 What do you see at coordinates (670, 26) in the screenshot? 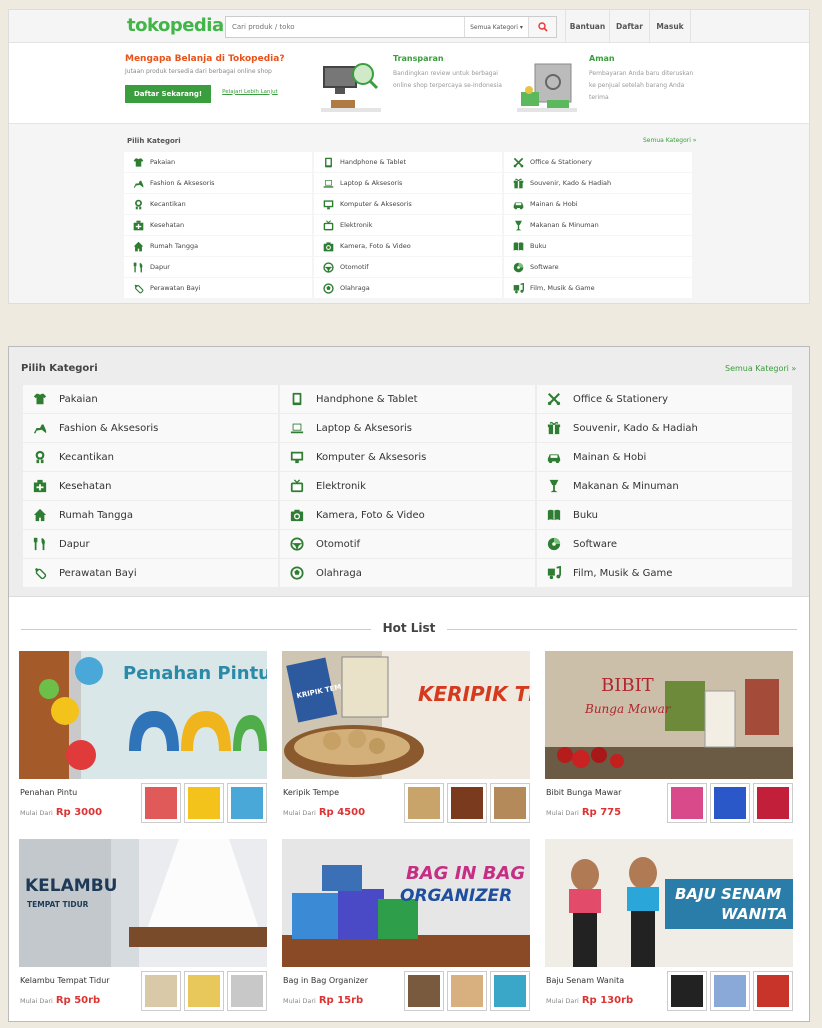
I see `nav-masuk: Masuk` at bounding box center [670, 26].